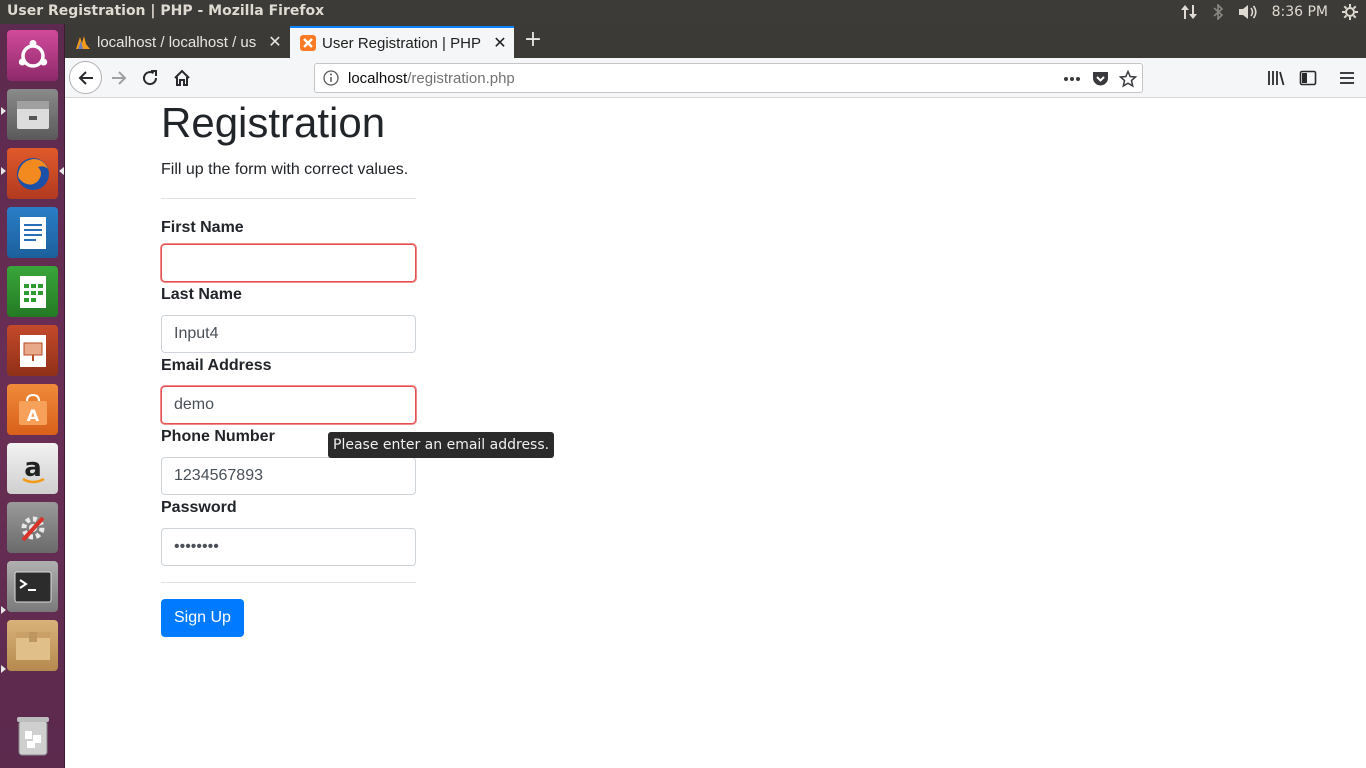 This screenshot has height=768, width=1366. What do you see at coordinates (533, 40) in the screenshot?
I see `new-tab-button: +` at bounding box center [533, 40].